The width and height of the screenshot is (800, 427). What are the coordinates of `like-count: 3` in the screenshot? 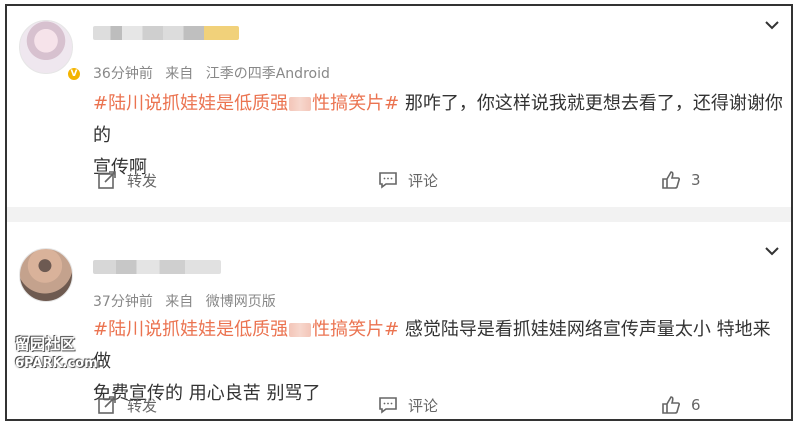 It's located at (696, 180).